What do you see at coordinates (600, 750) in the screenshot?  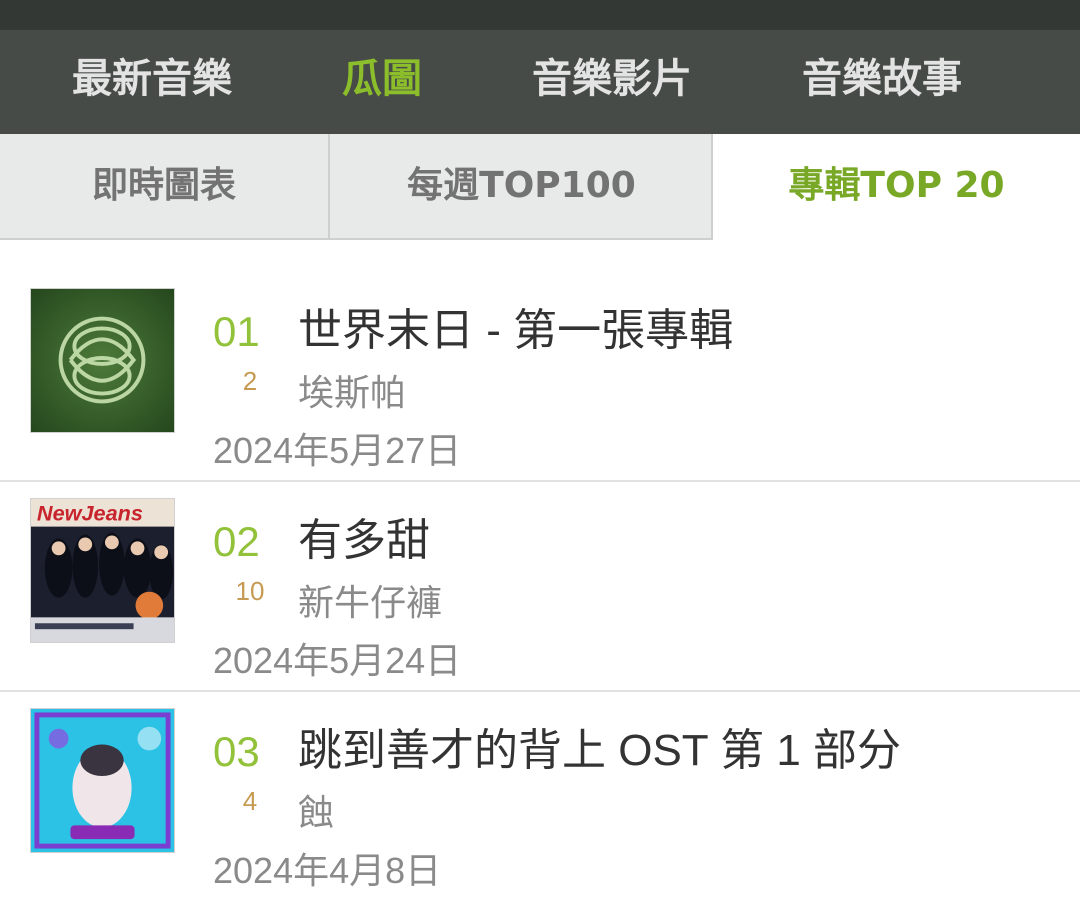 I see `album-title: 跳到善才的背上 OST 第 1 部分` at bounding box center [600, 750].